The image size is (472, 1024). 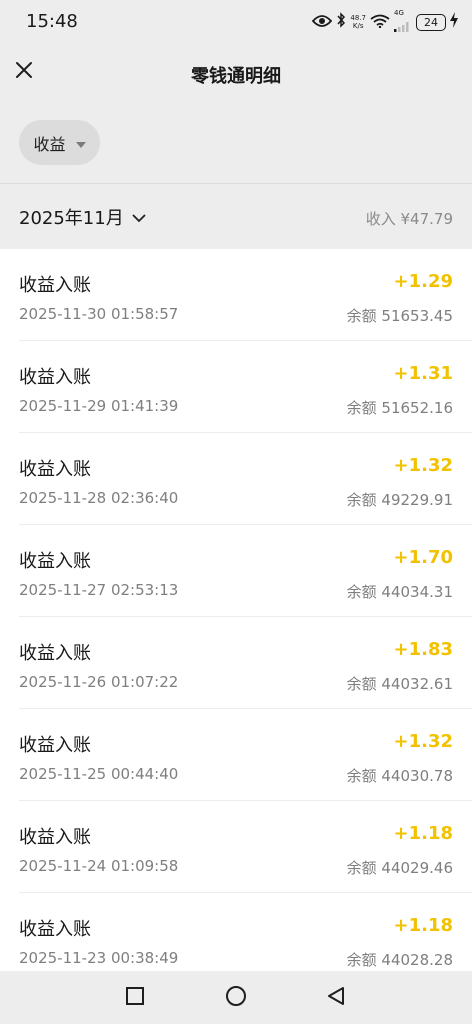 I want to click on back-icon, so click(x=336, y=998).